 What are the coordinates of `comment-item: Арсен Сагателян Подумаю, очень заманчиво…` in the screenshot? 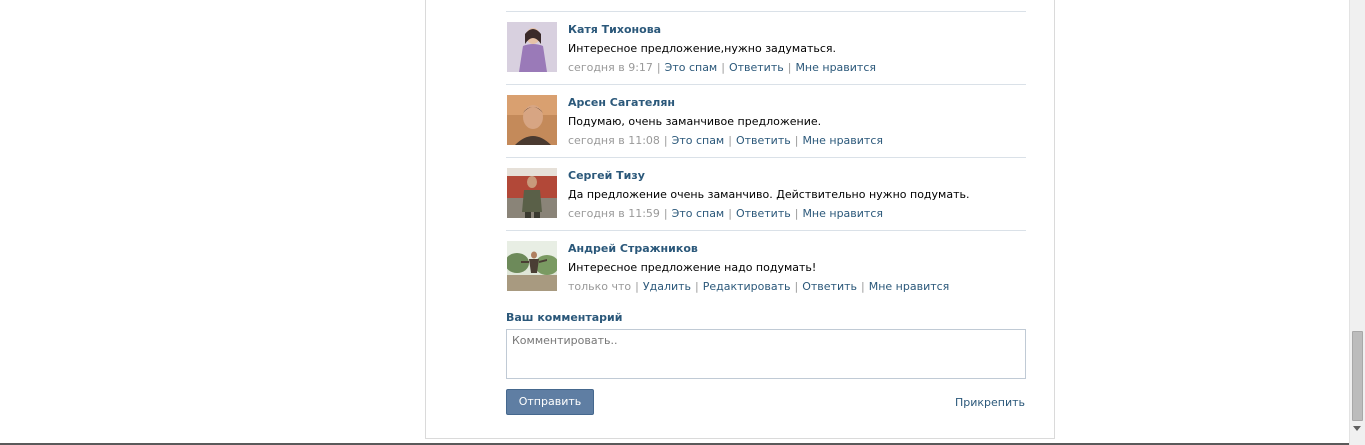 It's located at (766, 120).